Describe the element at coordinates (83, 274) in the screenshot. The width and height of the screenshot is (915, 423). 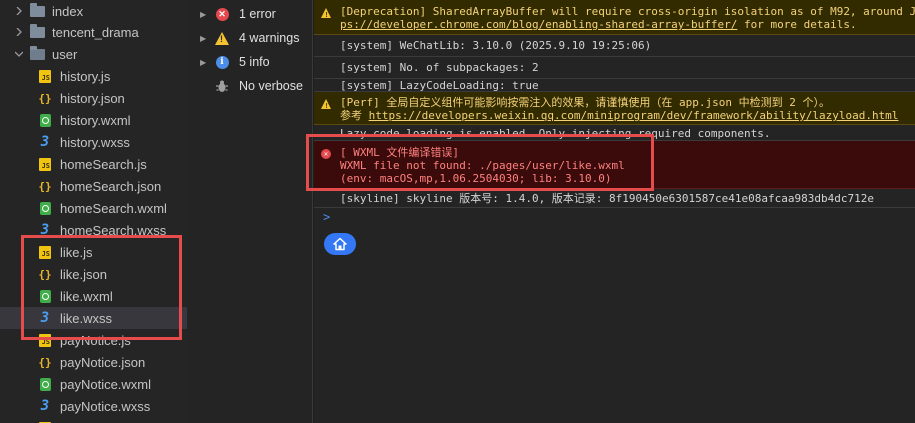
I see `file-label: like.json` at that location.